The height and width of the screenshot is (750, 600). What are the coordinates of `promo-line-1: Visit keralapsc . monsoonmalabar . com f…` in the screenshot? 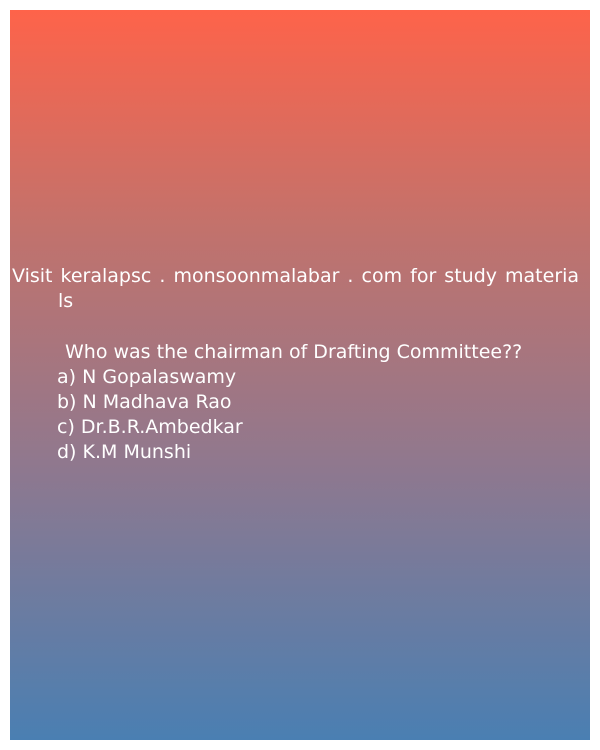 It's located at (296, 276).